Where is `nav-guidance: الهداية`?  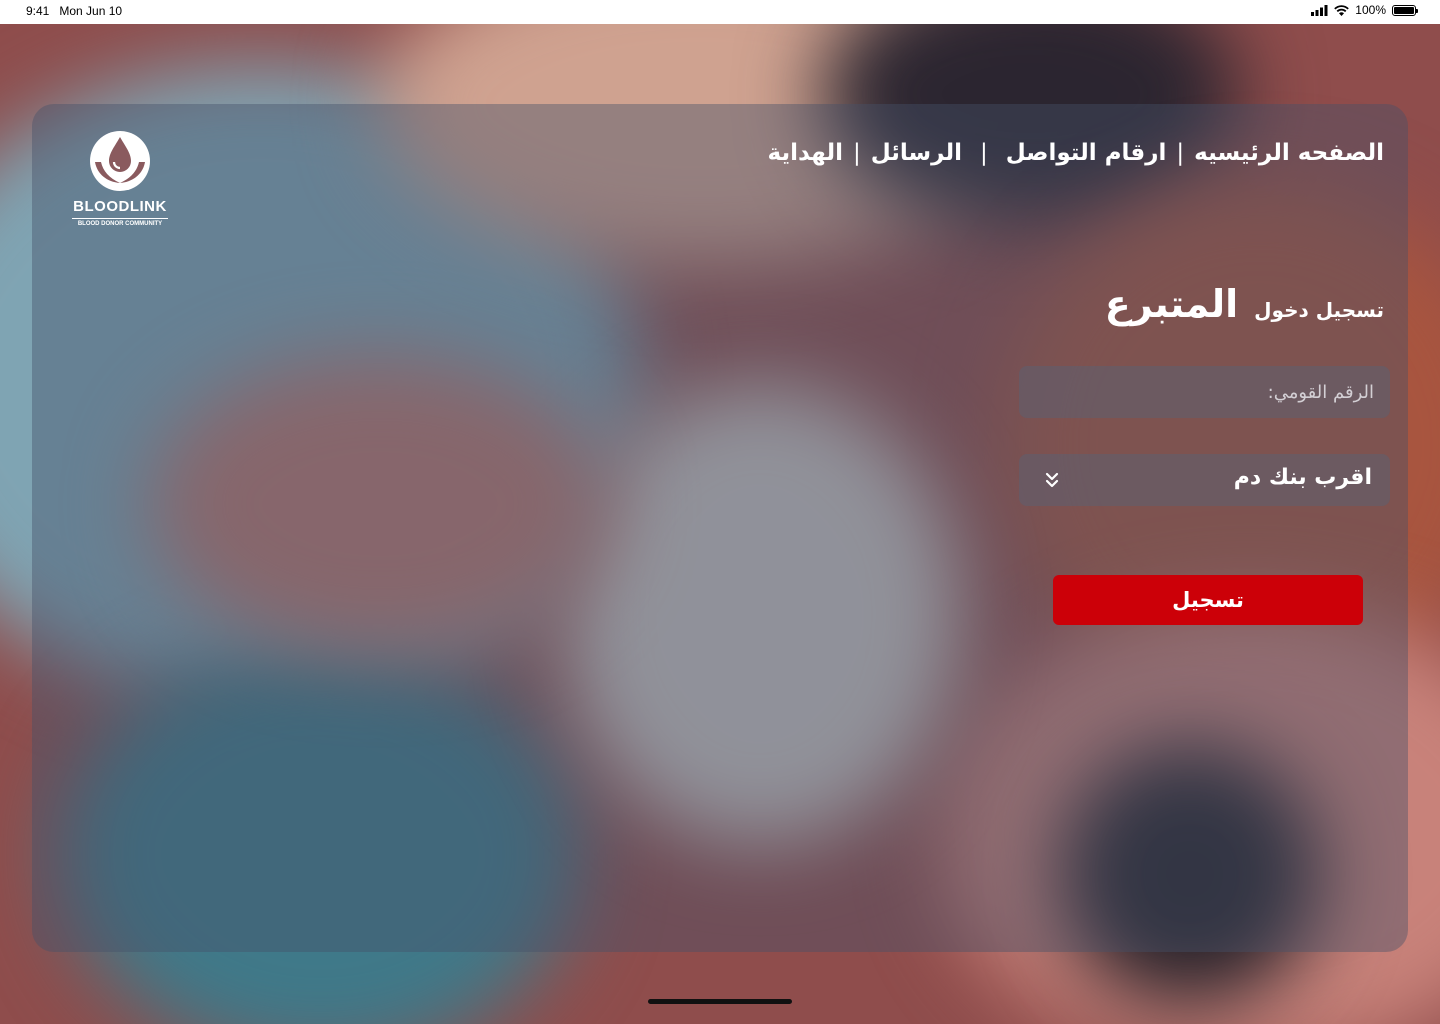
nav-guidance: الهداية is located at coordinates (805, 153).